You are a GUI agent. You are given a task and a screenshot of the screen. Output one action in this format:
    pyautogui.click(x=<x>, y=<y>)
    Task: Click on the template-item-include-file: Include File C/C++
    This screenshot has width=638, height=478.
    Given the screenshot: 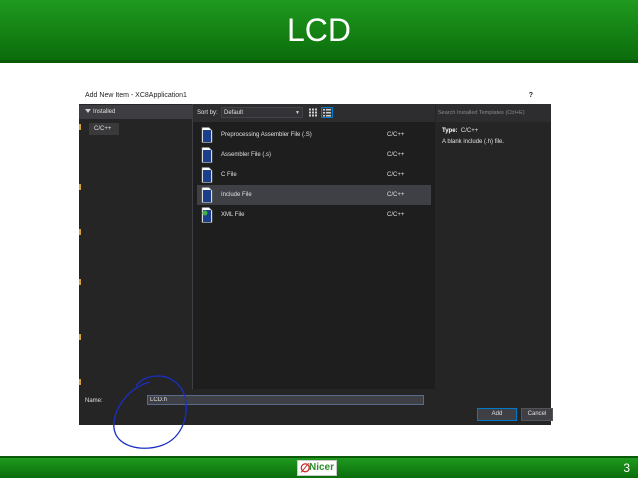 What is the action you would take?
    pyautogui.click(x=314, y=195)
    